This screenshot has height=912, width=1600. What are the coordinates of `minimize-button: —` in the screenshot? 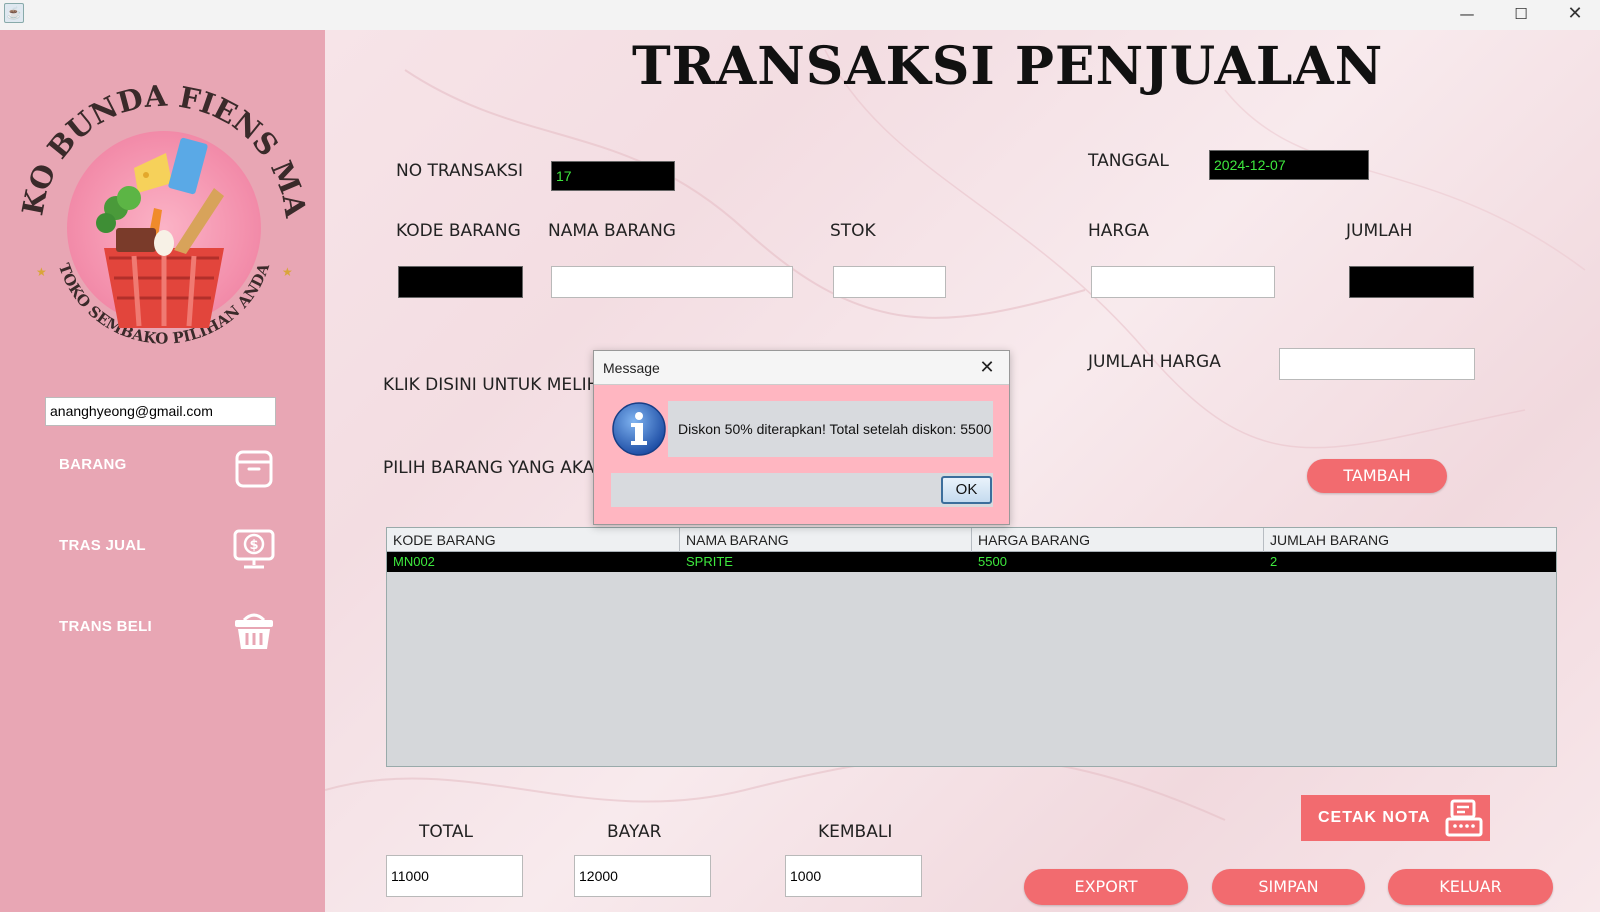 It's located at (1467, 15).